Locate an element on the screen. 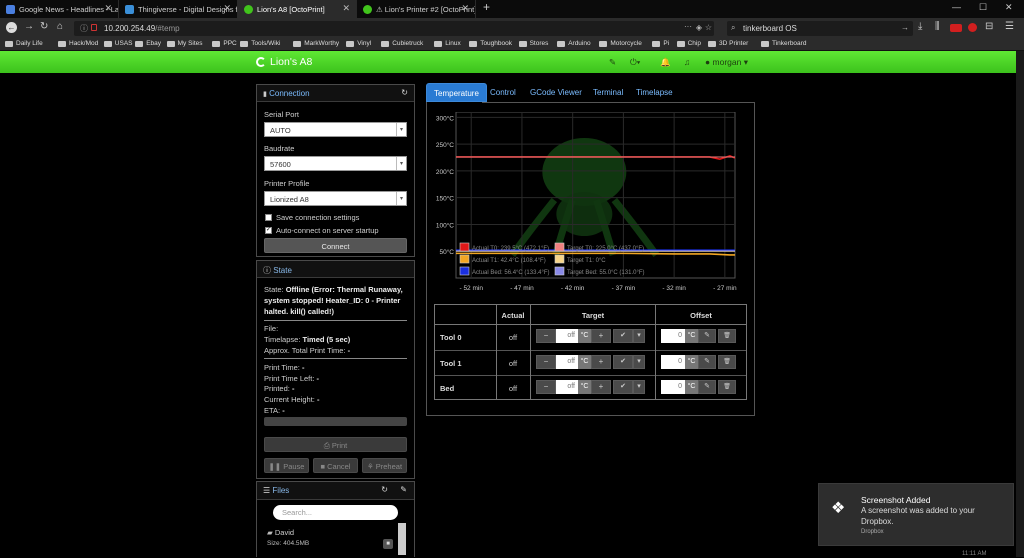 This screenshot has width=1024, height=558. bookmark-linux: Linux is located at coordinates (447, 43).